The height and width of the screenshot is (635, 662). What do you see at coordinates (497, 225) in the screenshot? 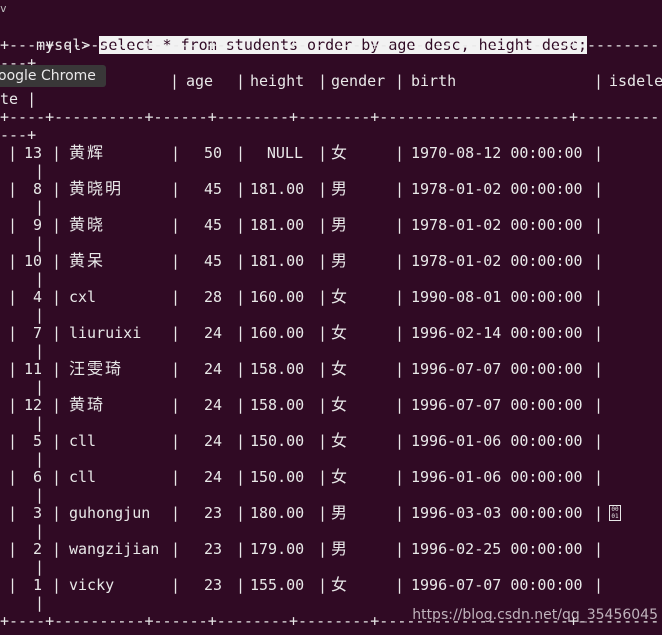
I see `cell-birth: 1978-01-02 00:00:00` at bounding box center [497, 225].